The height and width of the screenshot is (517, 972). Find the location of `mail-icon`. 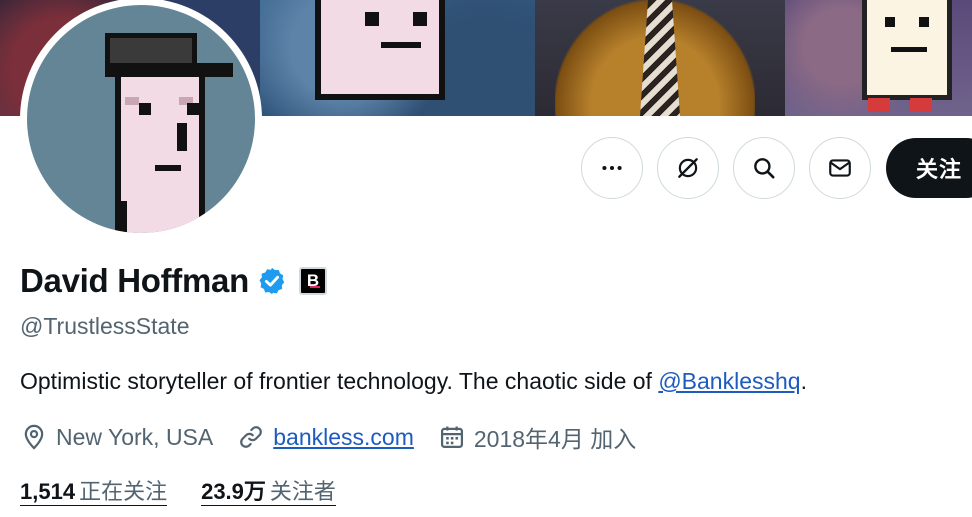

mail-icon is located at coordinates (840, 168).